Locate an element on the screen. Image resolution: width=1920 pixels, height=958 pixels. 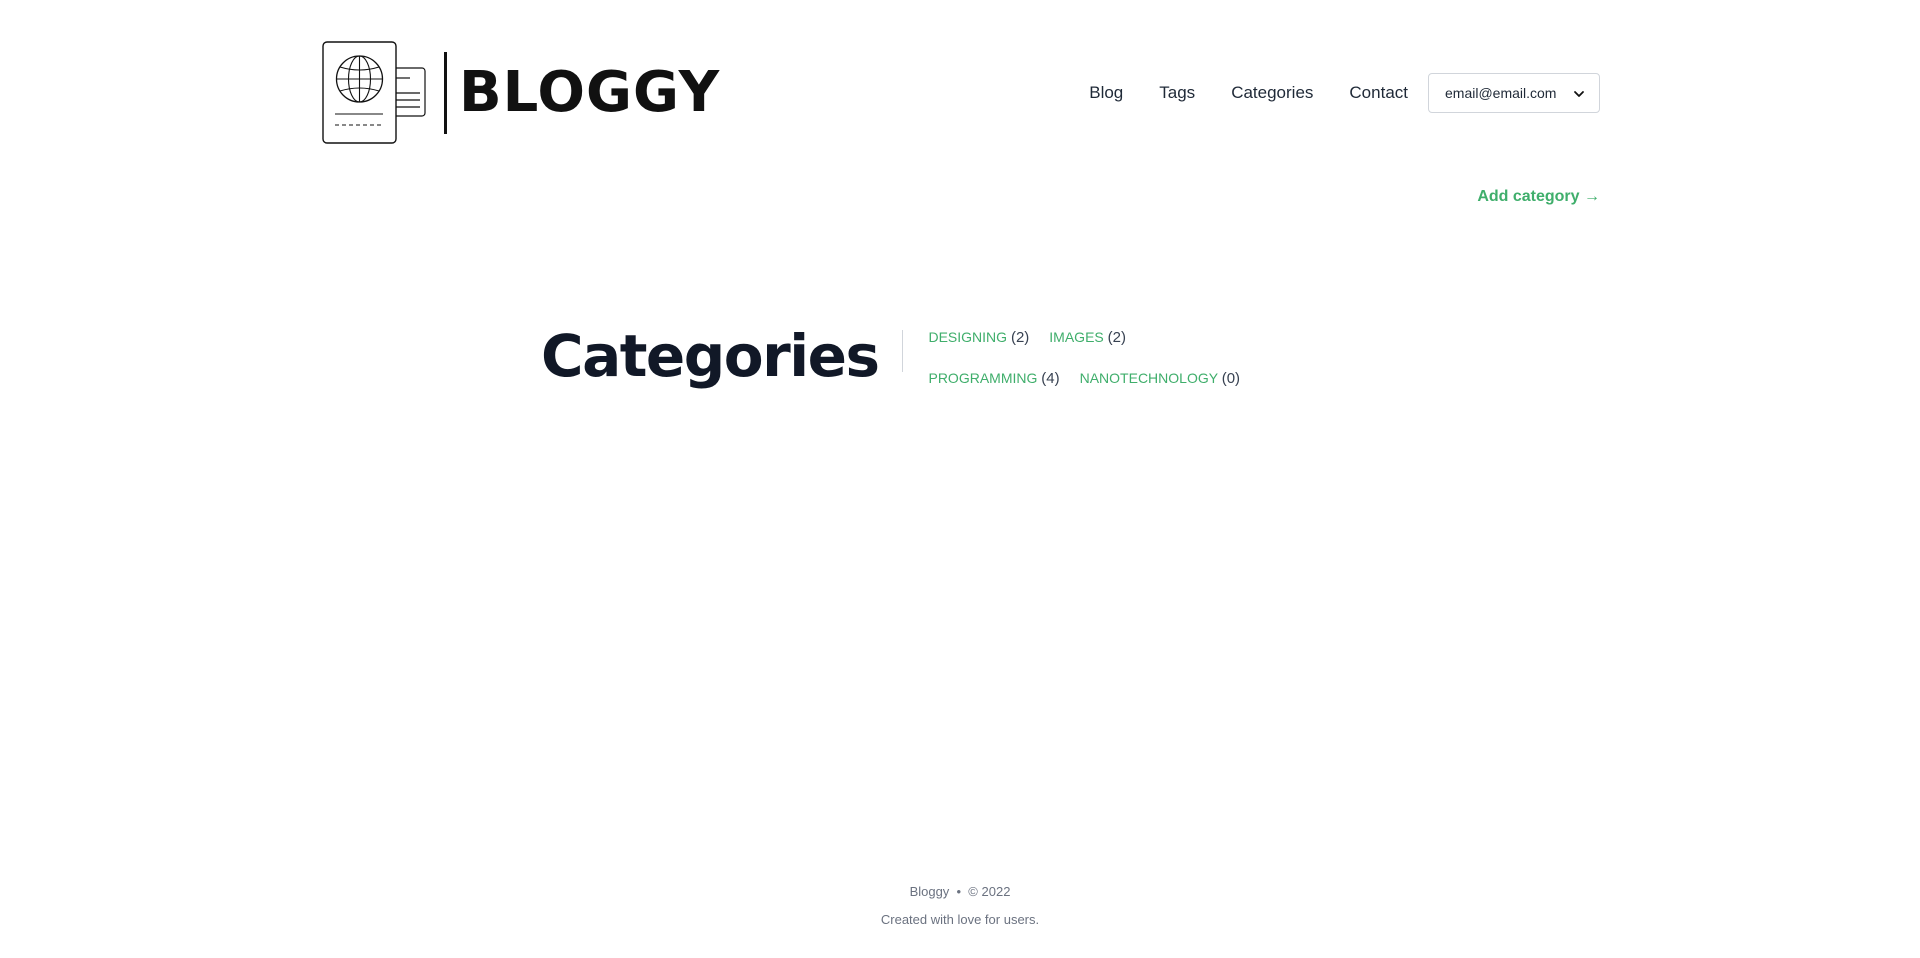
logo-link: BLOGGY is located at coordinates (521, 93).